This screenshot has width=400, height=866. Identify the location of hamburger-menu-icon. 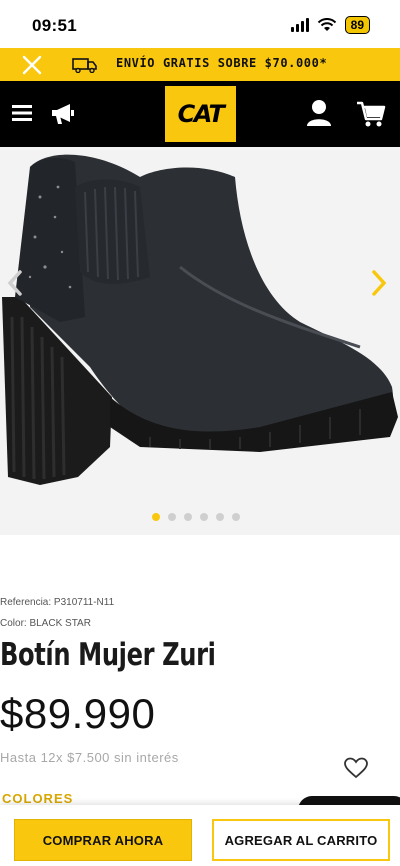
(22, 113).